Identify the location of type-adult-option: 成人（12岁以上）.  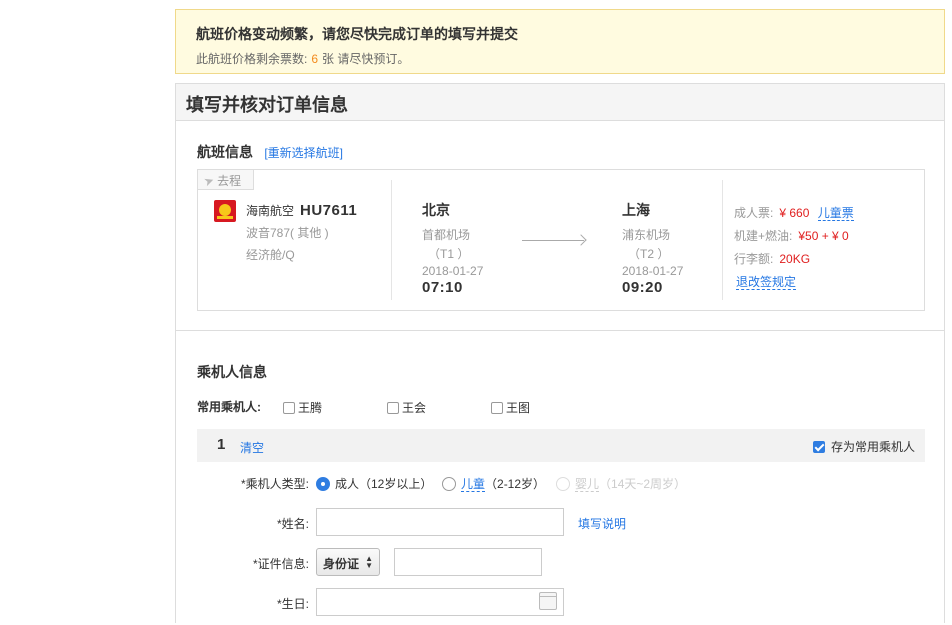
(374, 483).